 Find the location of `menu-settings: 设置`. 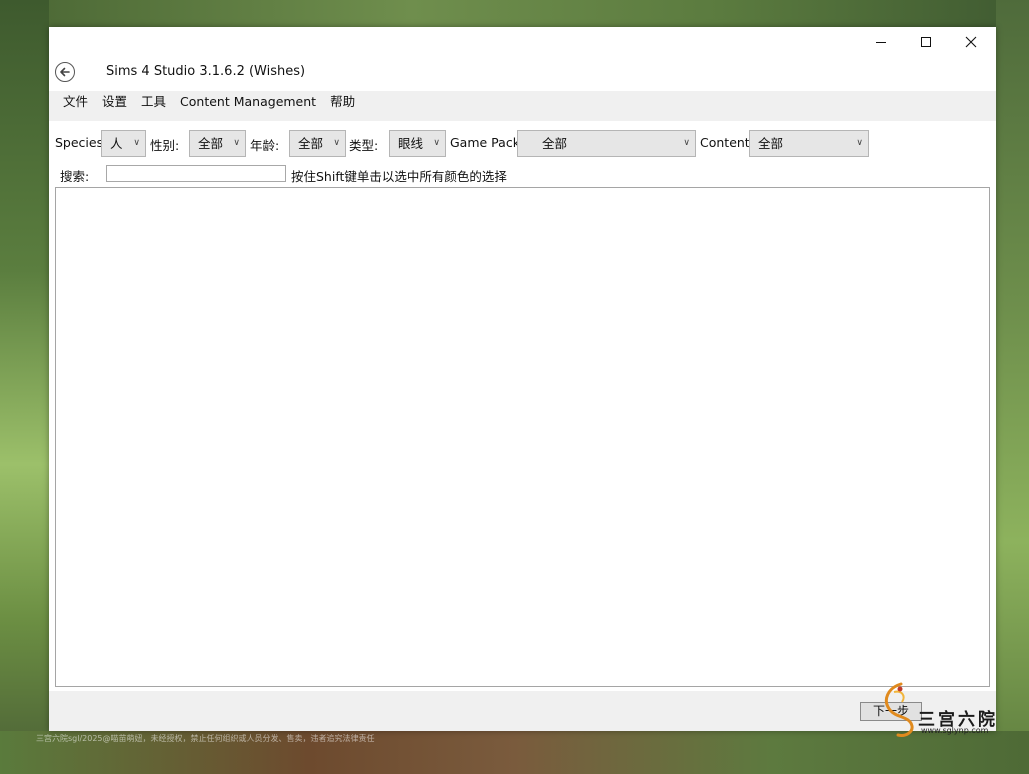

menu-settings: 设置 is located at coordinates (114, 102).